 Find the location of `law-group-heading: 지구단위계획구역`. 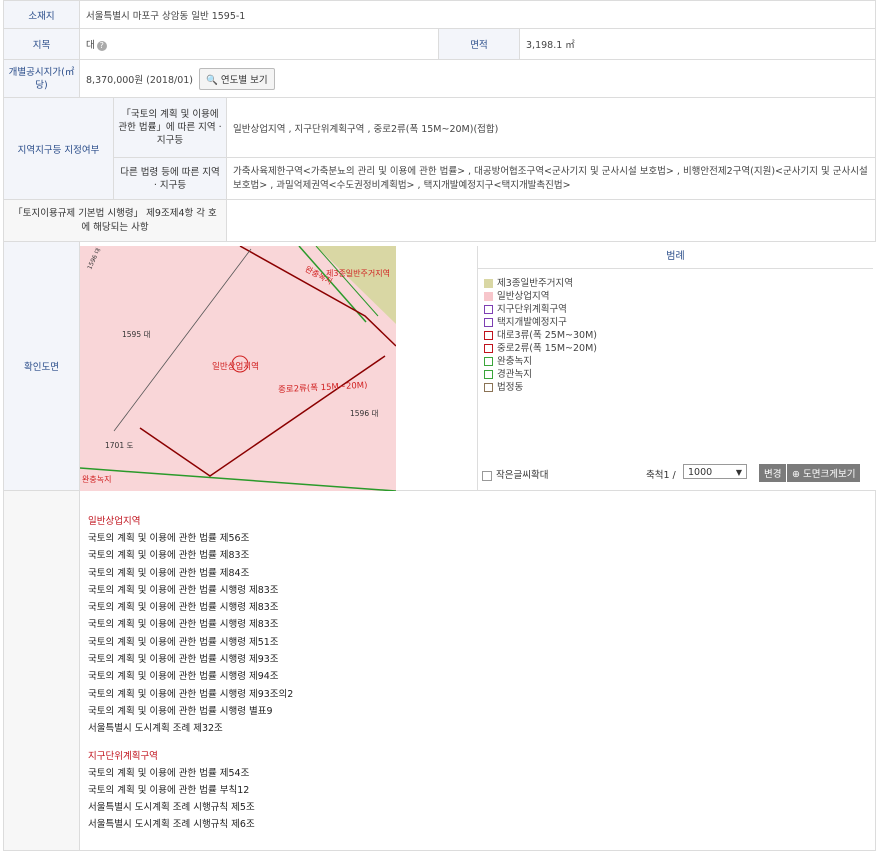

law-group-heading: 지구단위계획구역 is located at coordinates (481, 756).